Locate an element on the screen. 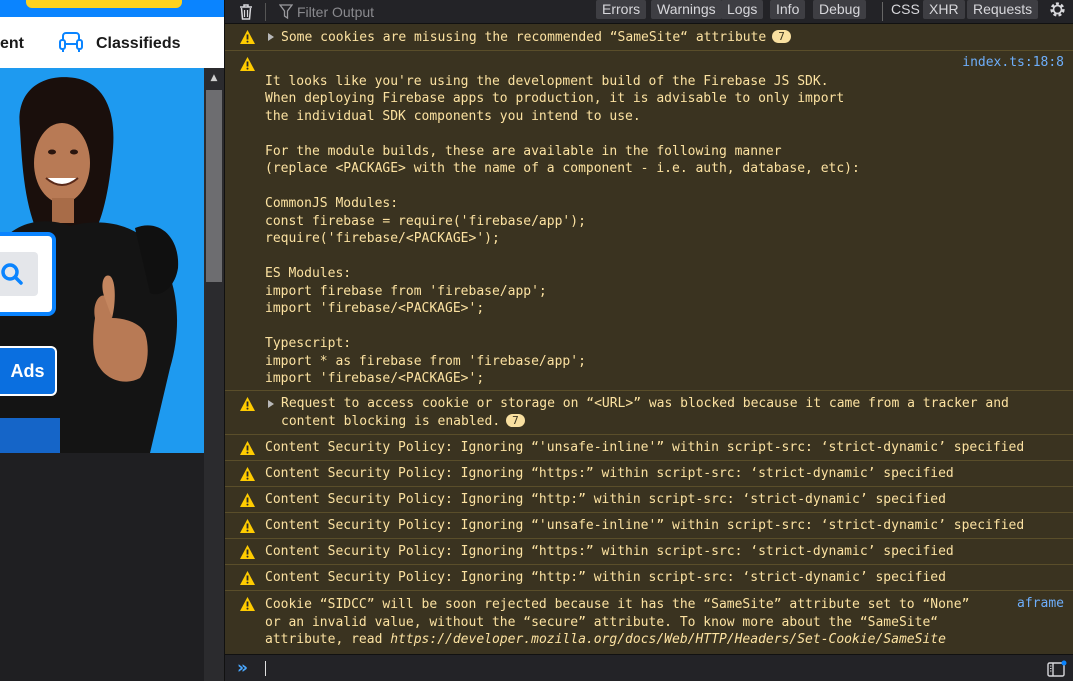 This screenshot has width=1073, height=681. source-link: aframe is located at coordinates (1040, 603).